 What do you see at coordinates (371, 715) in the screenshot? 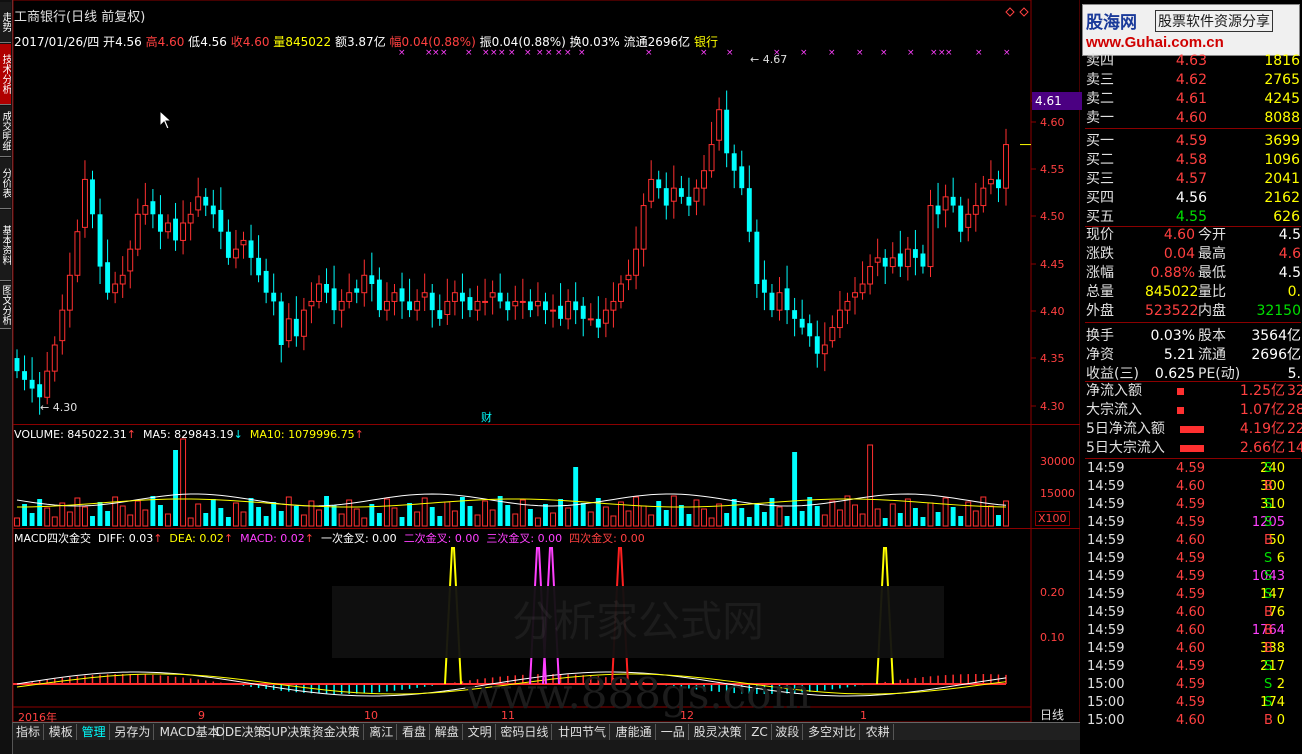
I see `time-axis-label: 10` at bounding box center [371, 715].